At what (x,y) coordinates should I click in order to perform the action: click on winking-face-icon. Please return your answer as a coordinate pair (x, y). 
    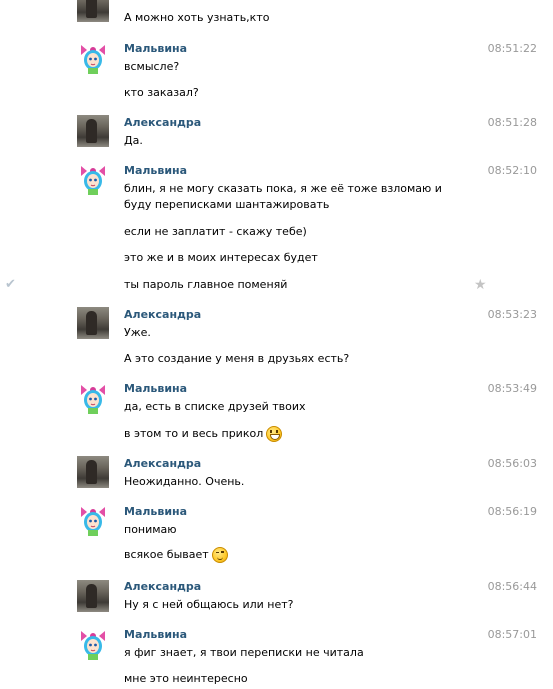
    Looking at the image, I should click on (219, 555).